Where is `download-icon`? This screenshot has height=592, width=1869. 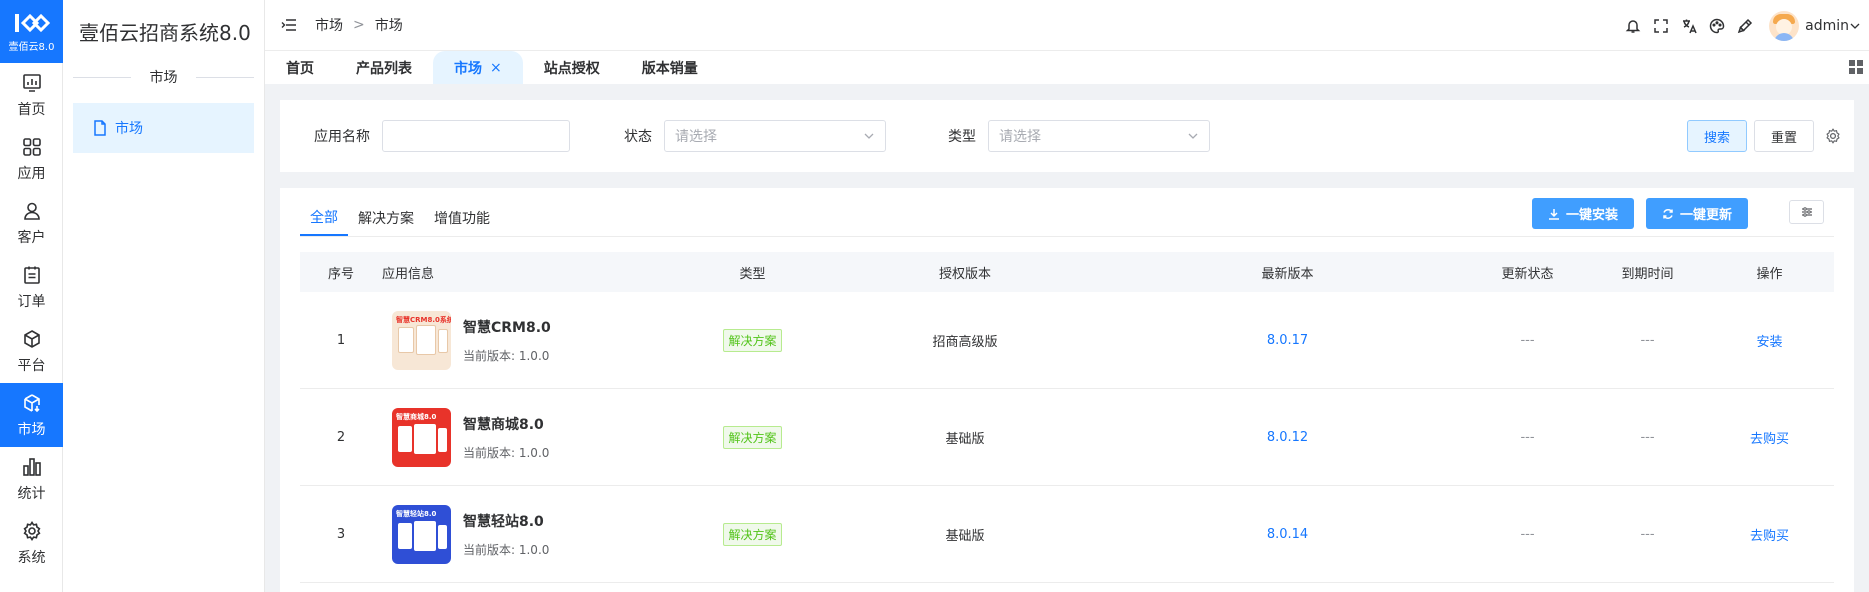
download-icon is located at coordinates (1554, 214).